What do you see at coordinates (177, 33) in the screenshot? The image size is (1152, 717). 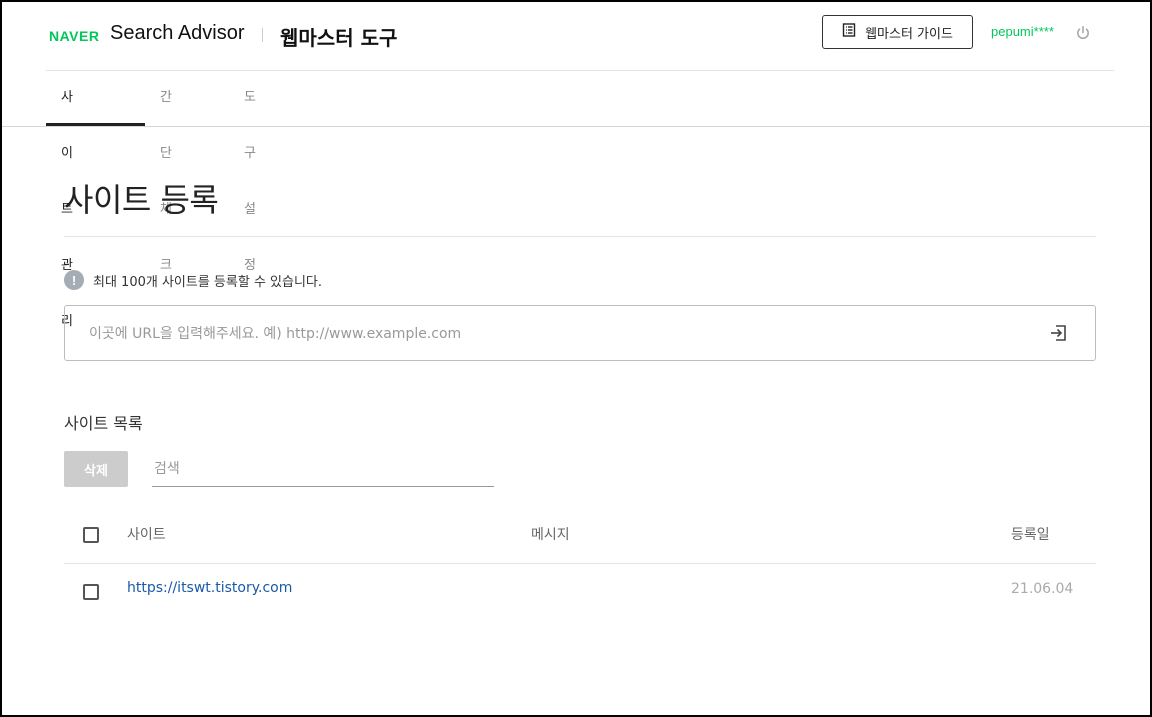 I see `search-advisor-logo: Search Advisor` at bounding box center [177, 33].